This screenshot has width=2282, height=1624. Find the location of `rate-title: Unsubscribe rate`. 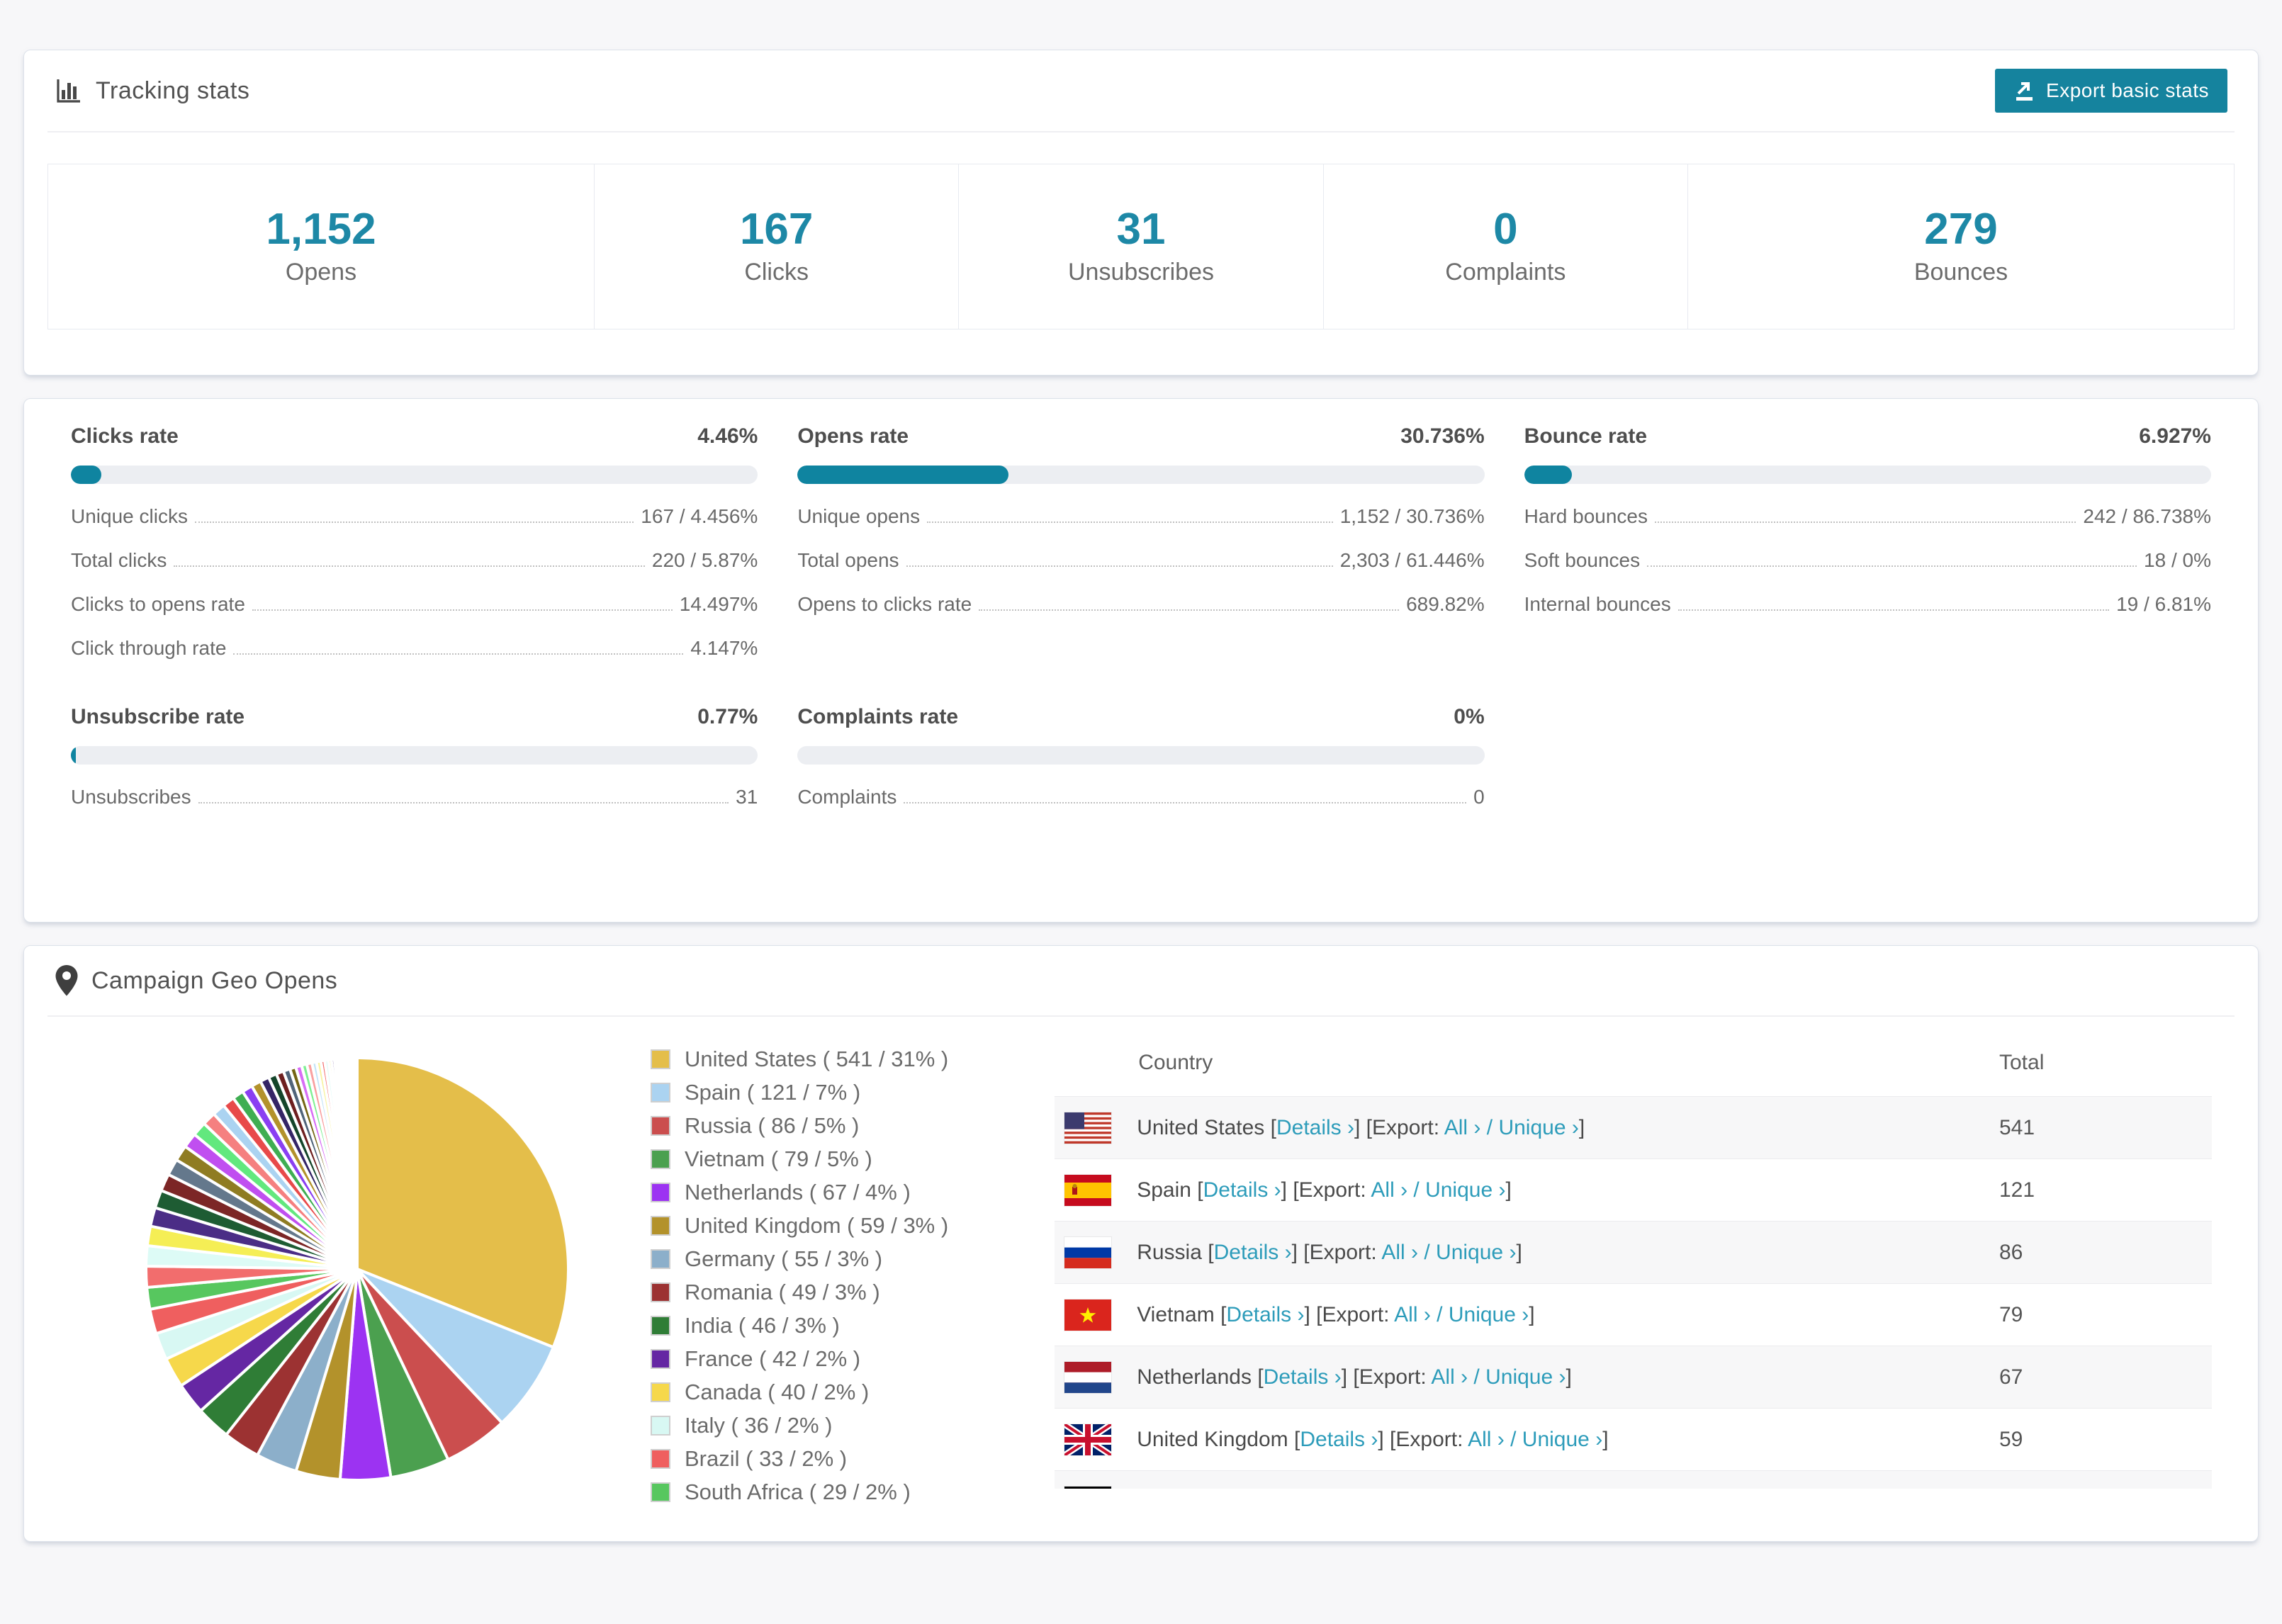

rate-title: Unsubscribe rate is located at coordinates (158, 717).